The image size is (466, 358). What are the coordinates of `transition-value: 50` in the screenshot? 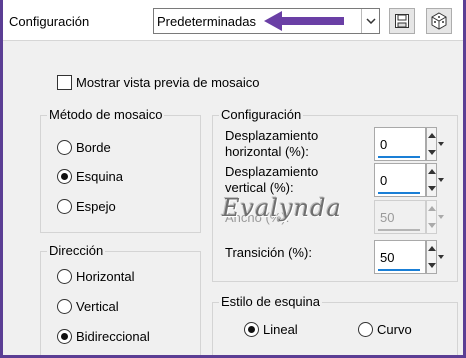 It's located at (387, 257).